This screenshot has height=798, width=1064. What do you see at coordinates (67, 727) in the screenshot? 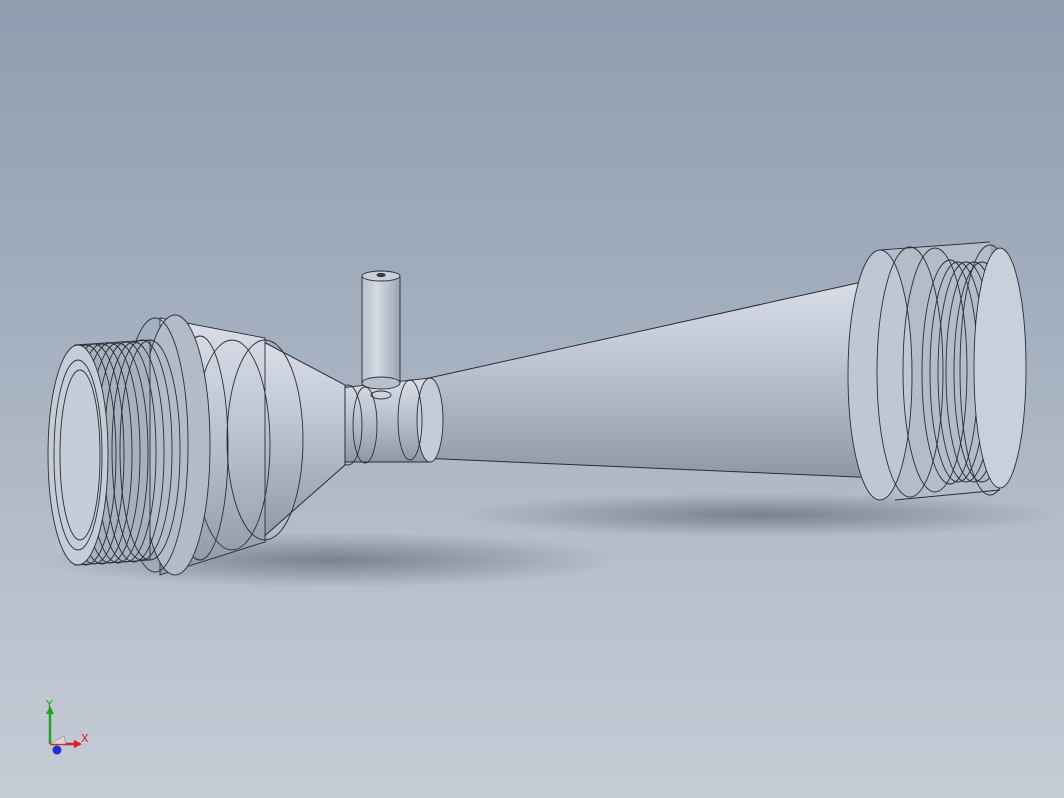
I see `orientation-triad: Y X` at bounding box center [67, 727].